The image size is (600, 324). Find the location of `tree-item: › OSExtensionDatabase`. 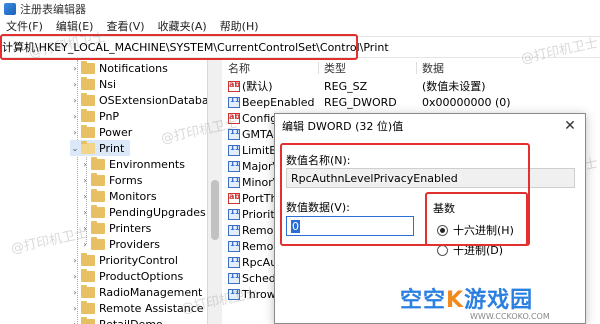

tree-item: › OSExtensionDatabase is located at coordinates (138, 100).